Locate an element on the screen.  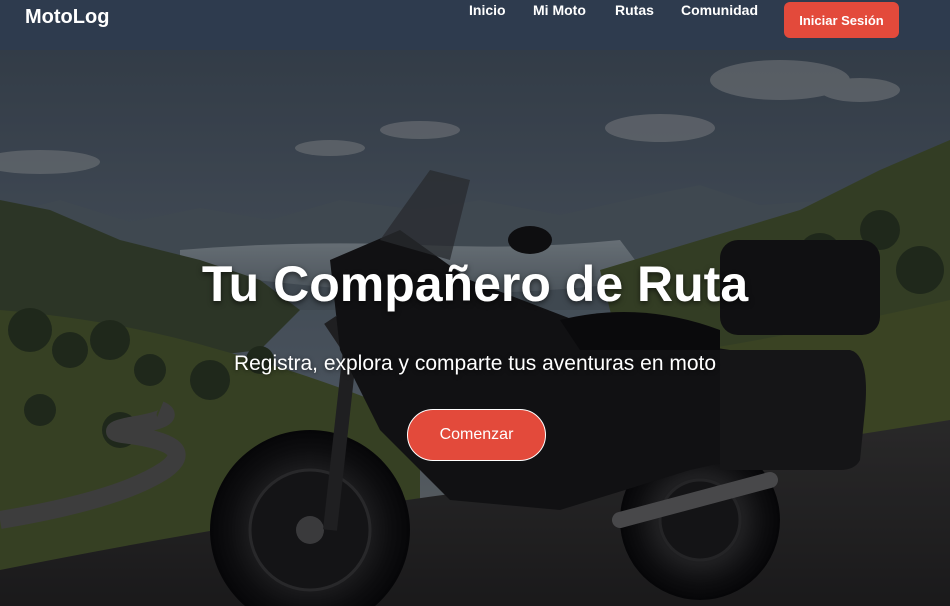
hero-title: Tu Compañero de Ruta is located at coordinates (475, 284).